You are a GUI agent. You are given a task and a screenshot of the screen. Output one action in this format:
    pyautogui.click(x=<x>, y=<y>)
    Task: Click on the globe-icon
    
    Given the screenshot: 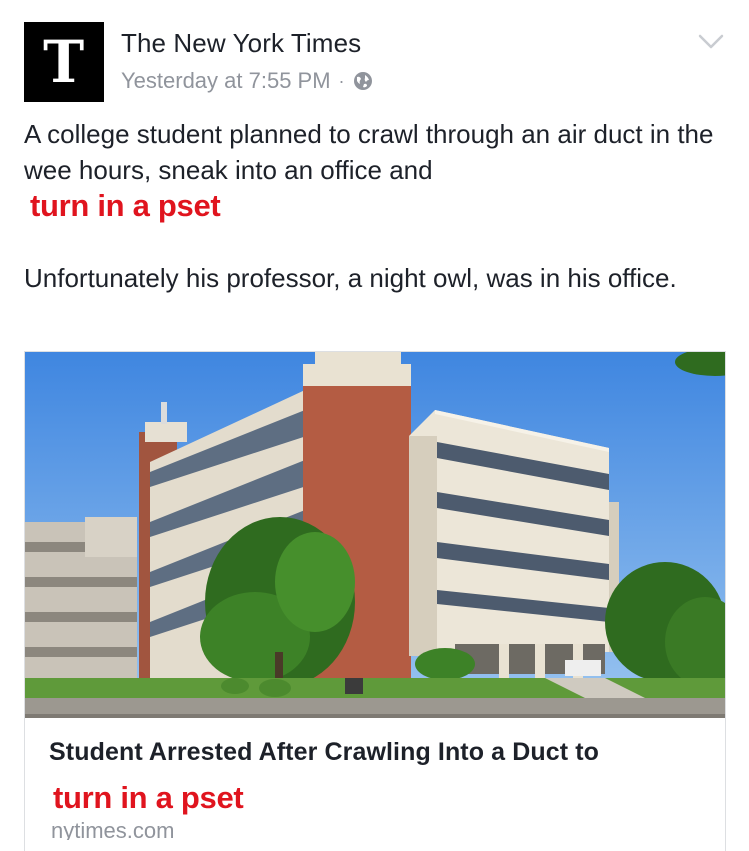 What is the action you would take?
    pyautogui.click(x=363, y=81)
    